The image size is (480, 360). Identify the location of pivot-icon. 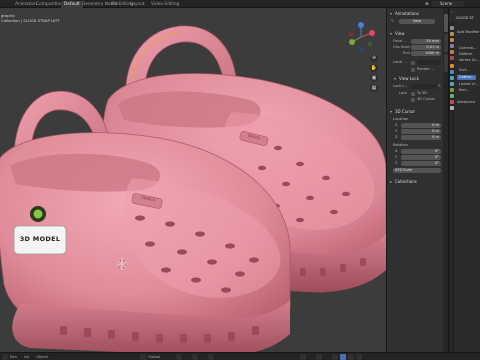
(179, 357).